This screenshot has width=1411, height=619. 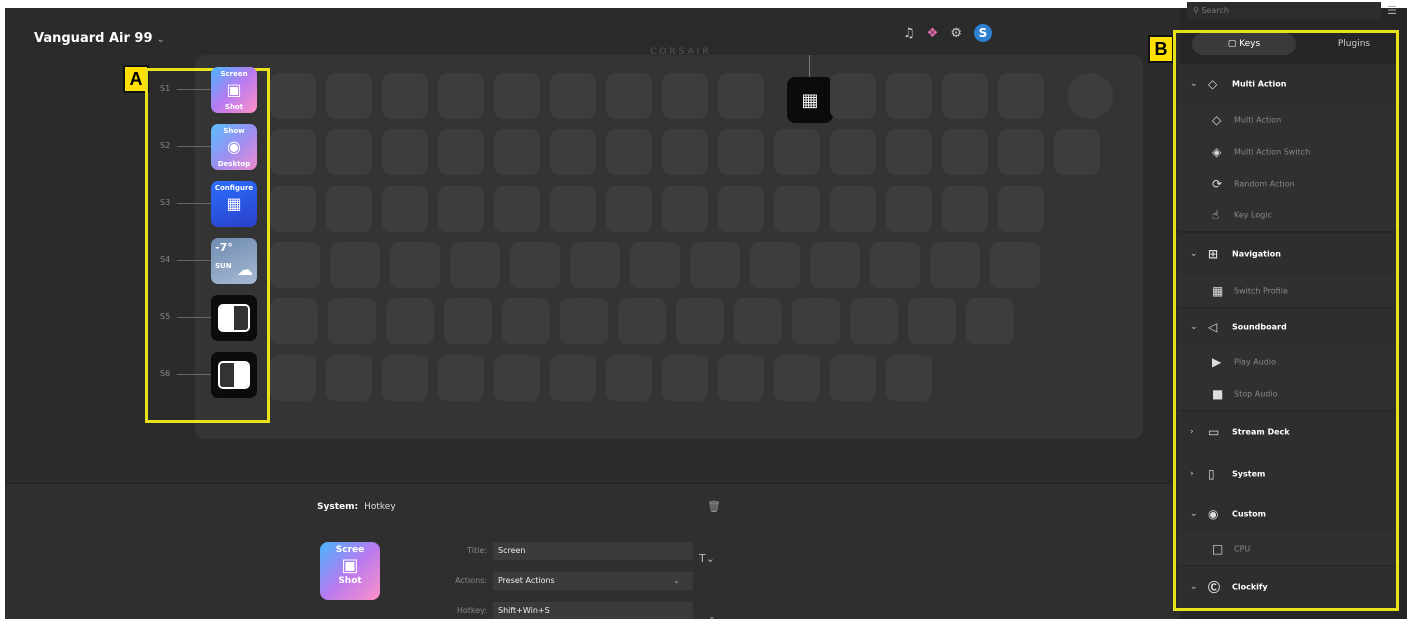 I want to click on user-avatar: S, so click(x=982, y=33).